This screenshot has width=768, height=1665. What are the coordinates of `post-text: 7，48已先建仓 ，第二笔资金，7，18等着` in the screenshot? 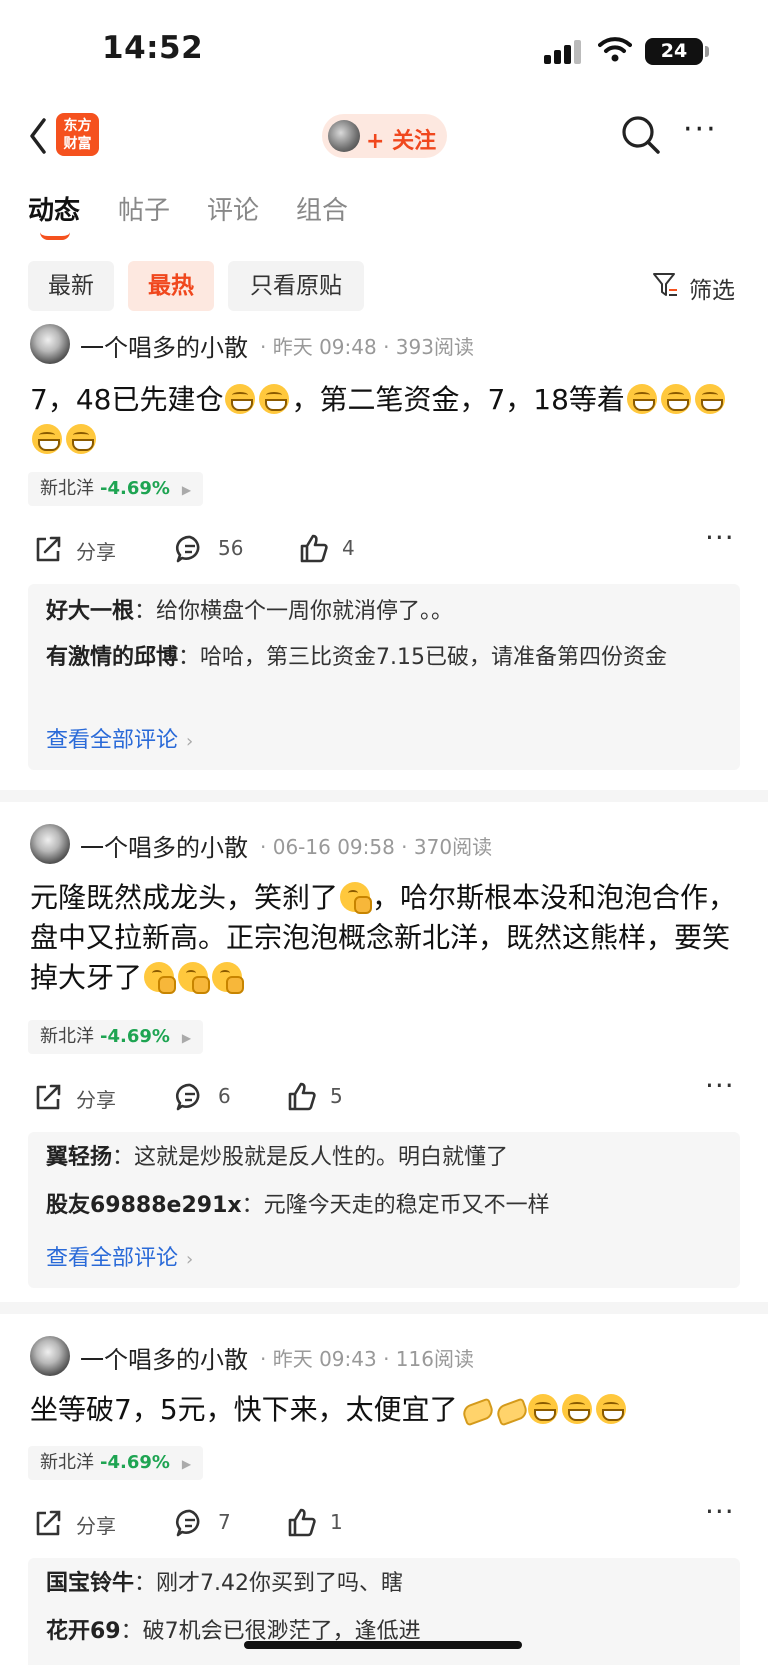 It's located at (385, 420).